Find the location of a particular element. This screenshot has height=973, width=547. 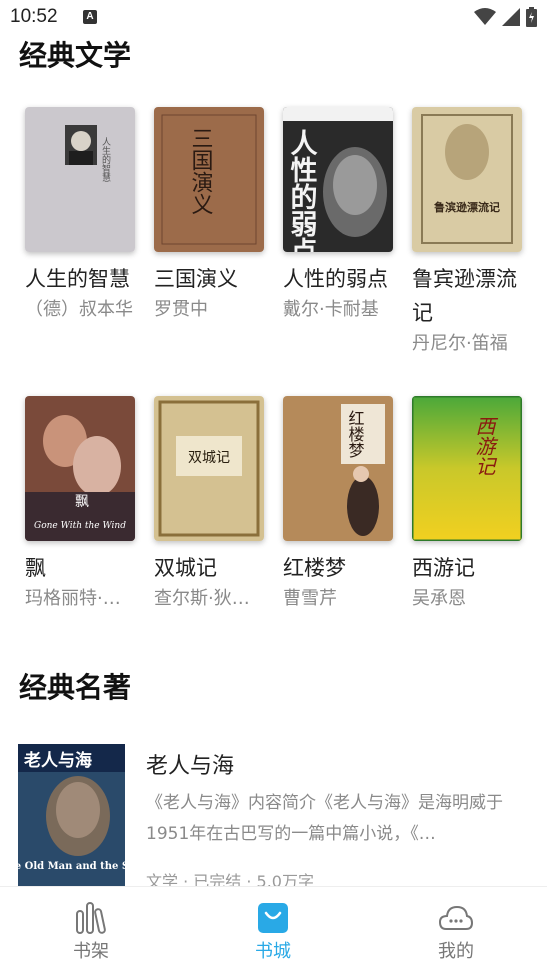

book-title: 人性的弱点 is located at coordinates (335, 279).